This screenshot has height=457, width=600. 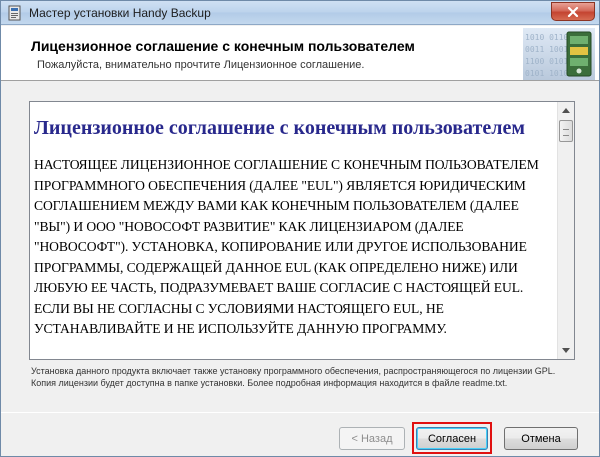 I want to click on agree-button: Согласен, so click(x=452, y=438).